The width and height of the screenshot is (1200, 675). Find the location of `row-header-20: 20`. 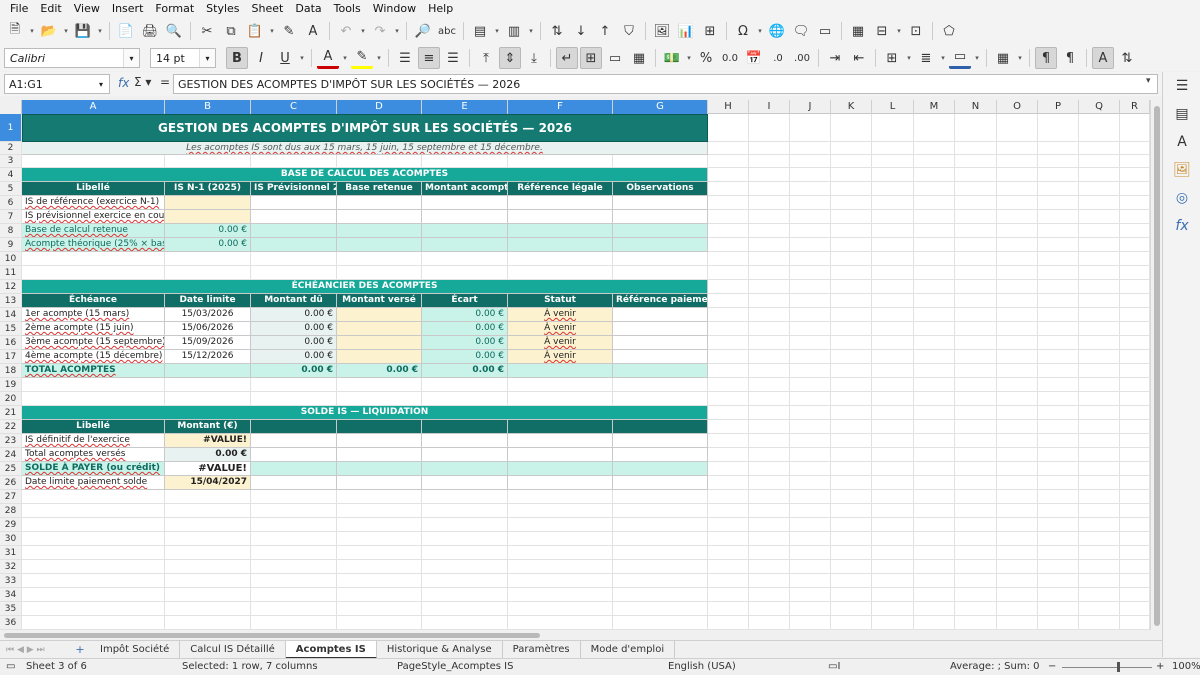

row-header-20: 20 is located at coordinates (11, 399).